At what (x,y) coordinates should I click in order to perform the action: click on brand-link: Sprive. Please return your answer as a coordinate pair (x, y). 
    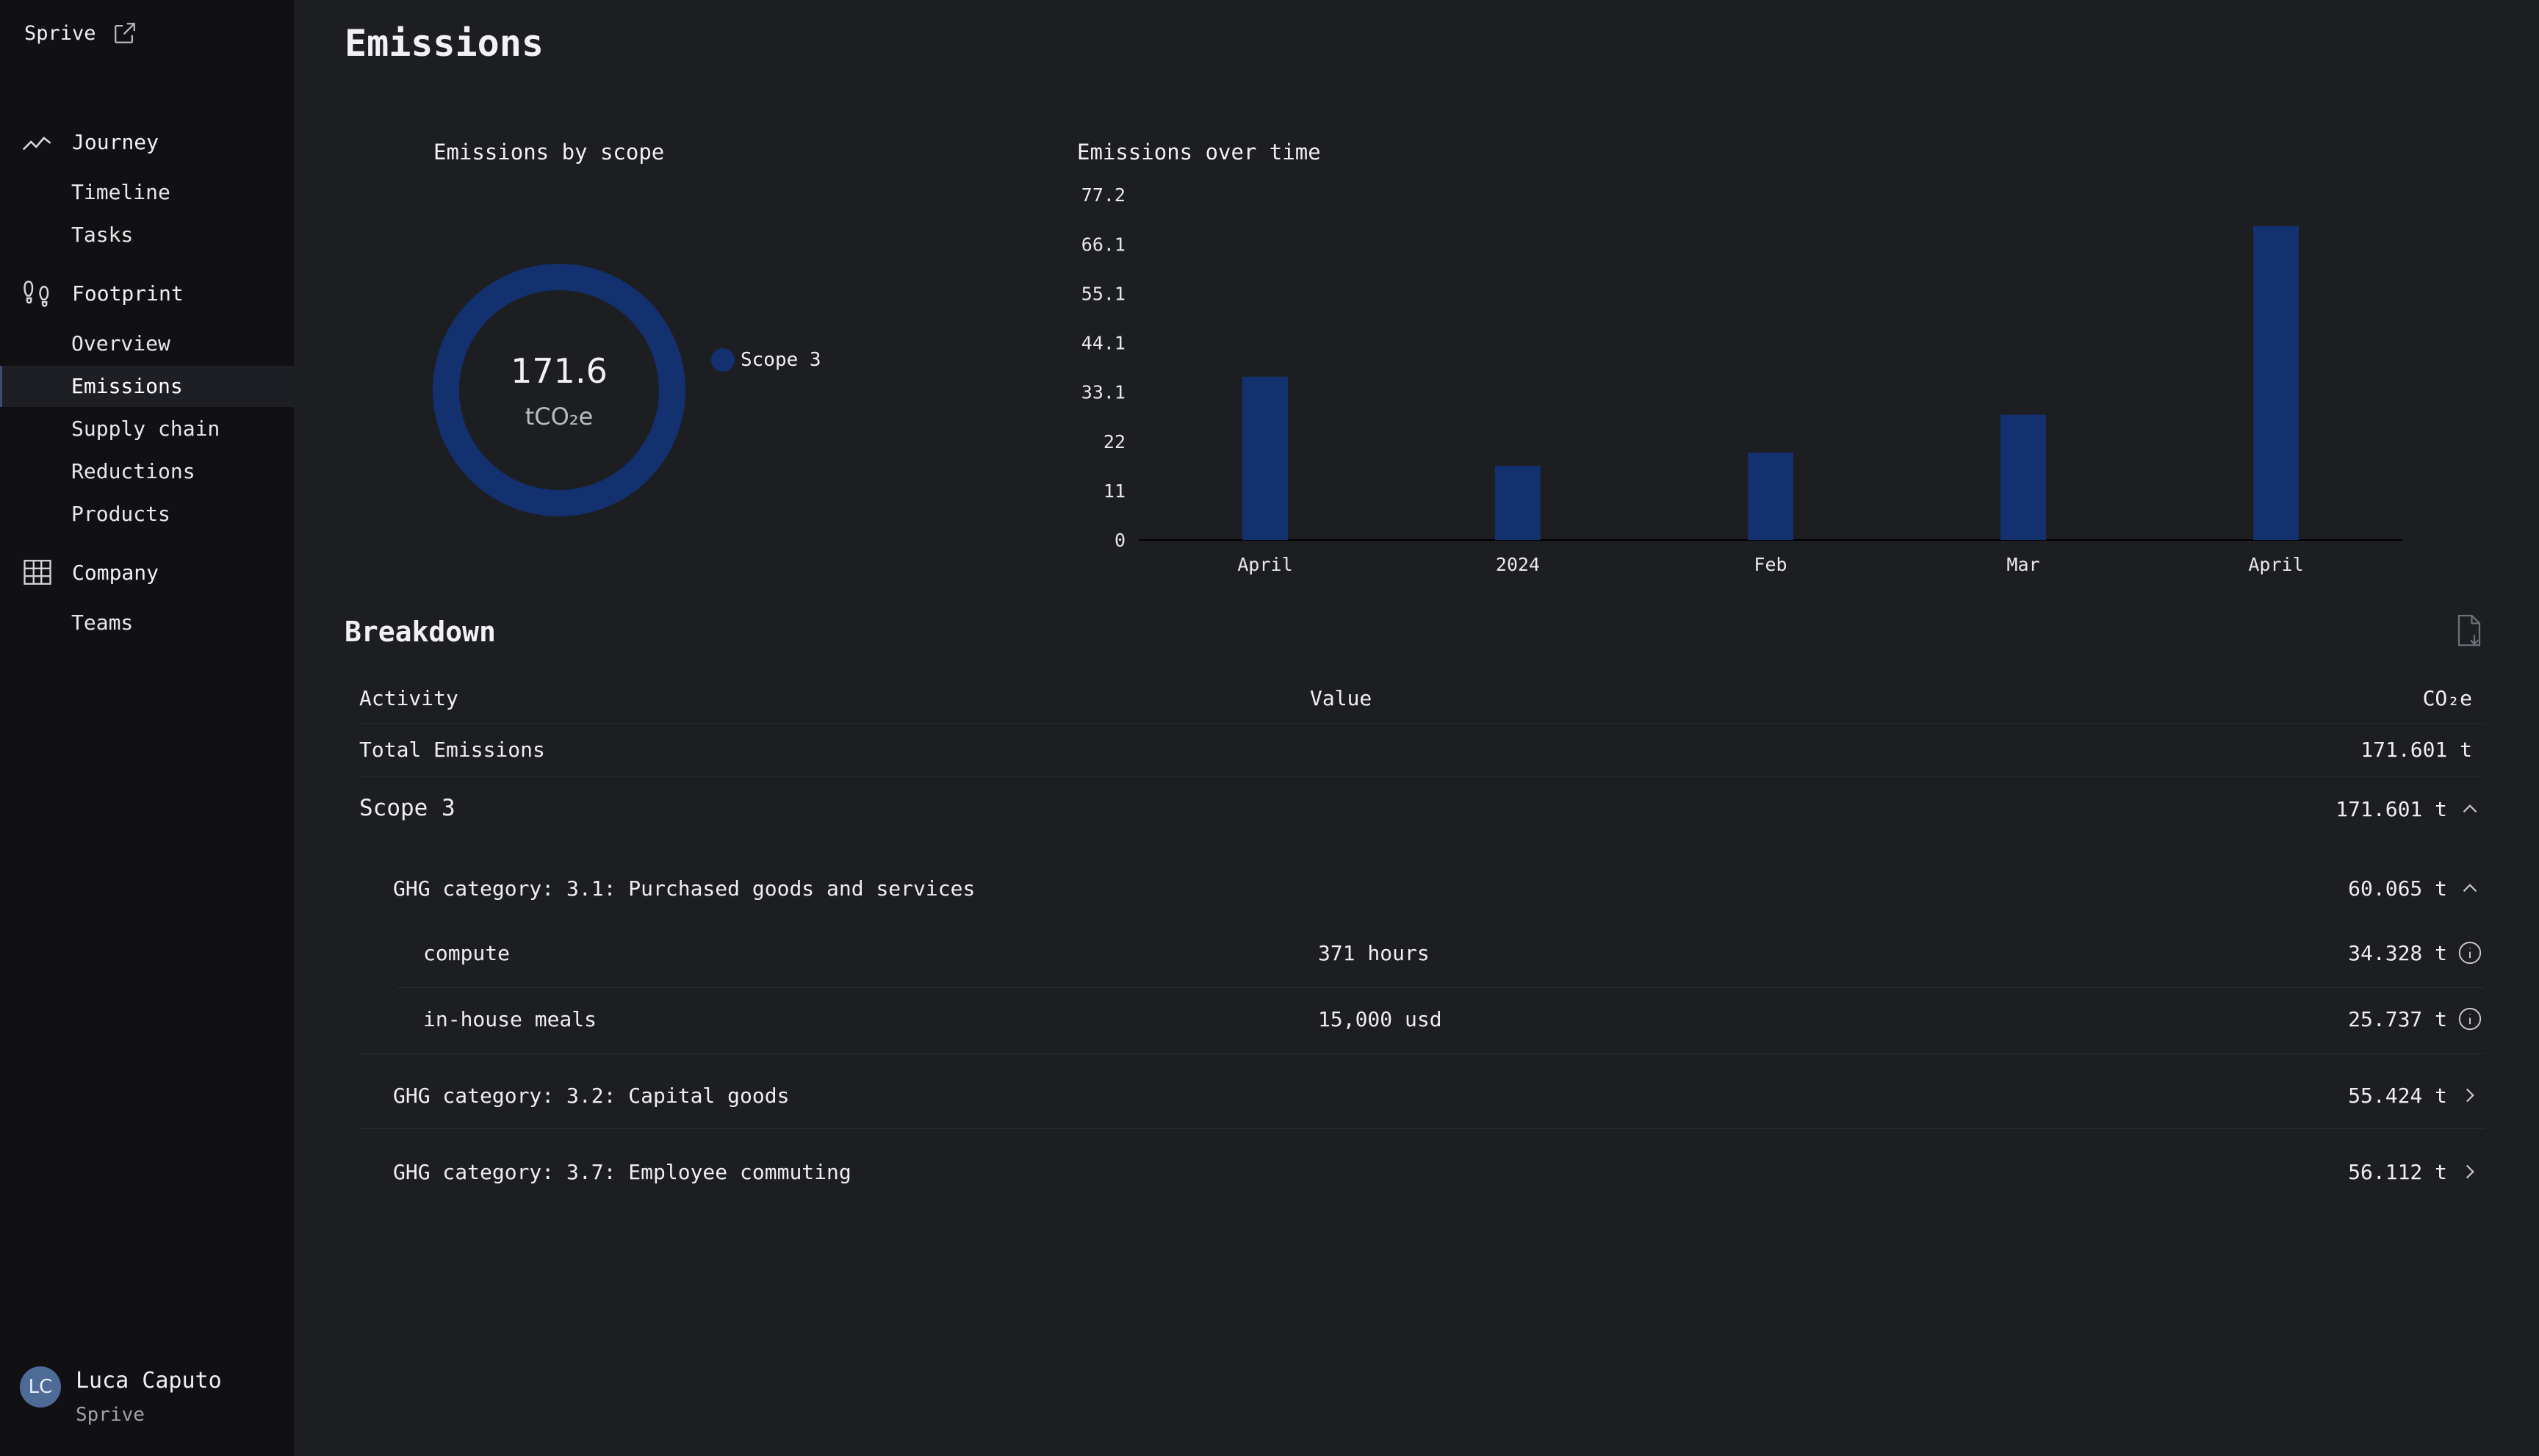
    Looking at the image, I should click on (80, 33).